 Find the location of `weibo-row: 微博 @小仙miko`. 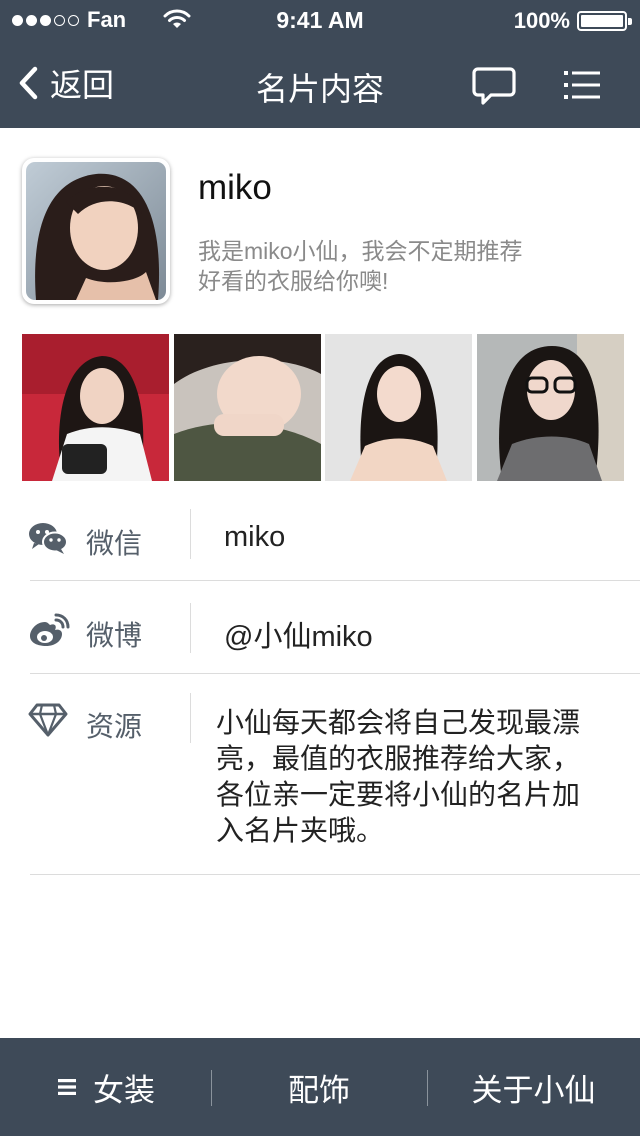

weibo-row: 微博 @小仙miko is located at coordinates (320, 636).